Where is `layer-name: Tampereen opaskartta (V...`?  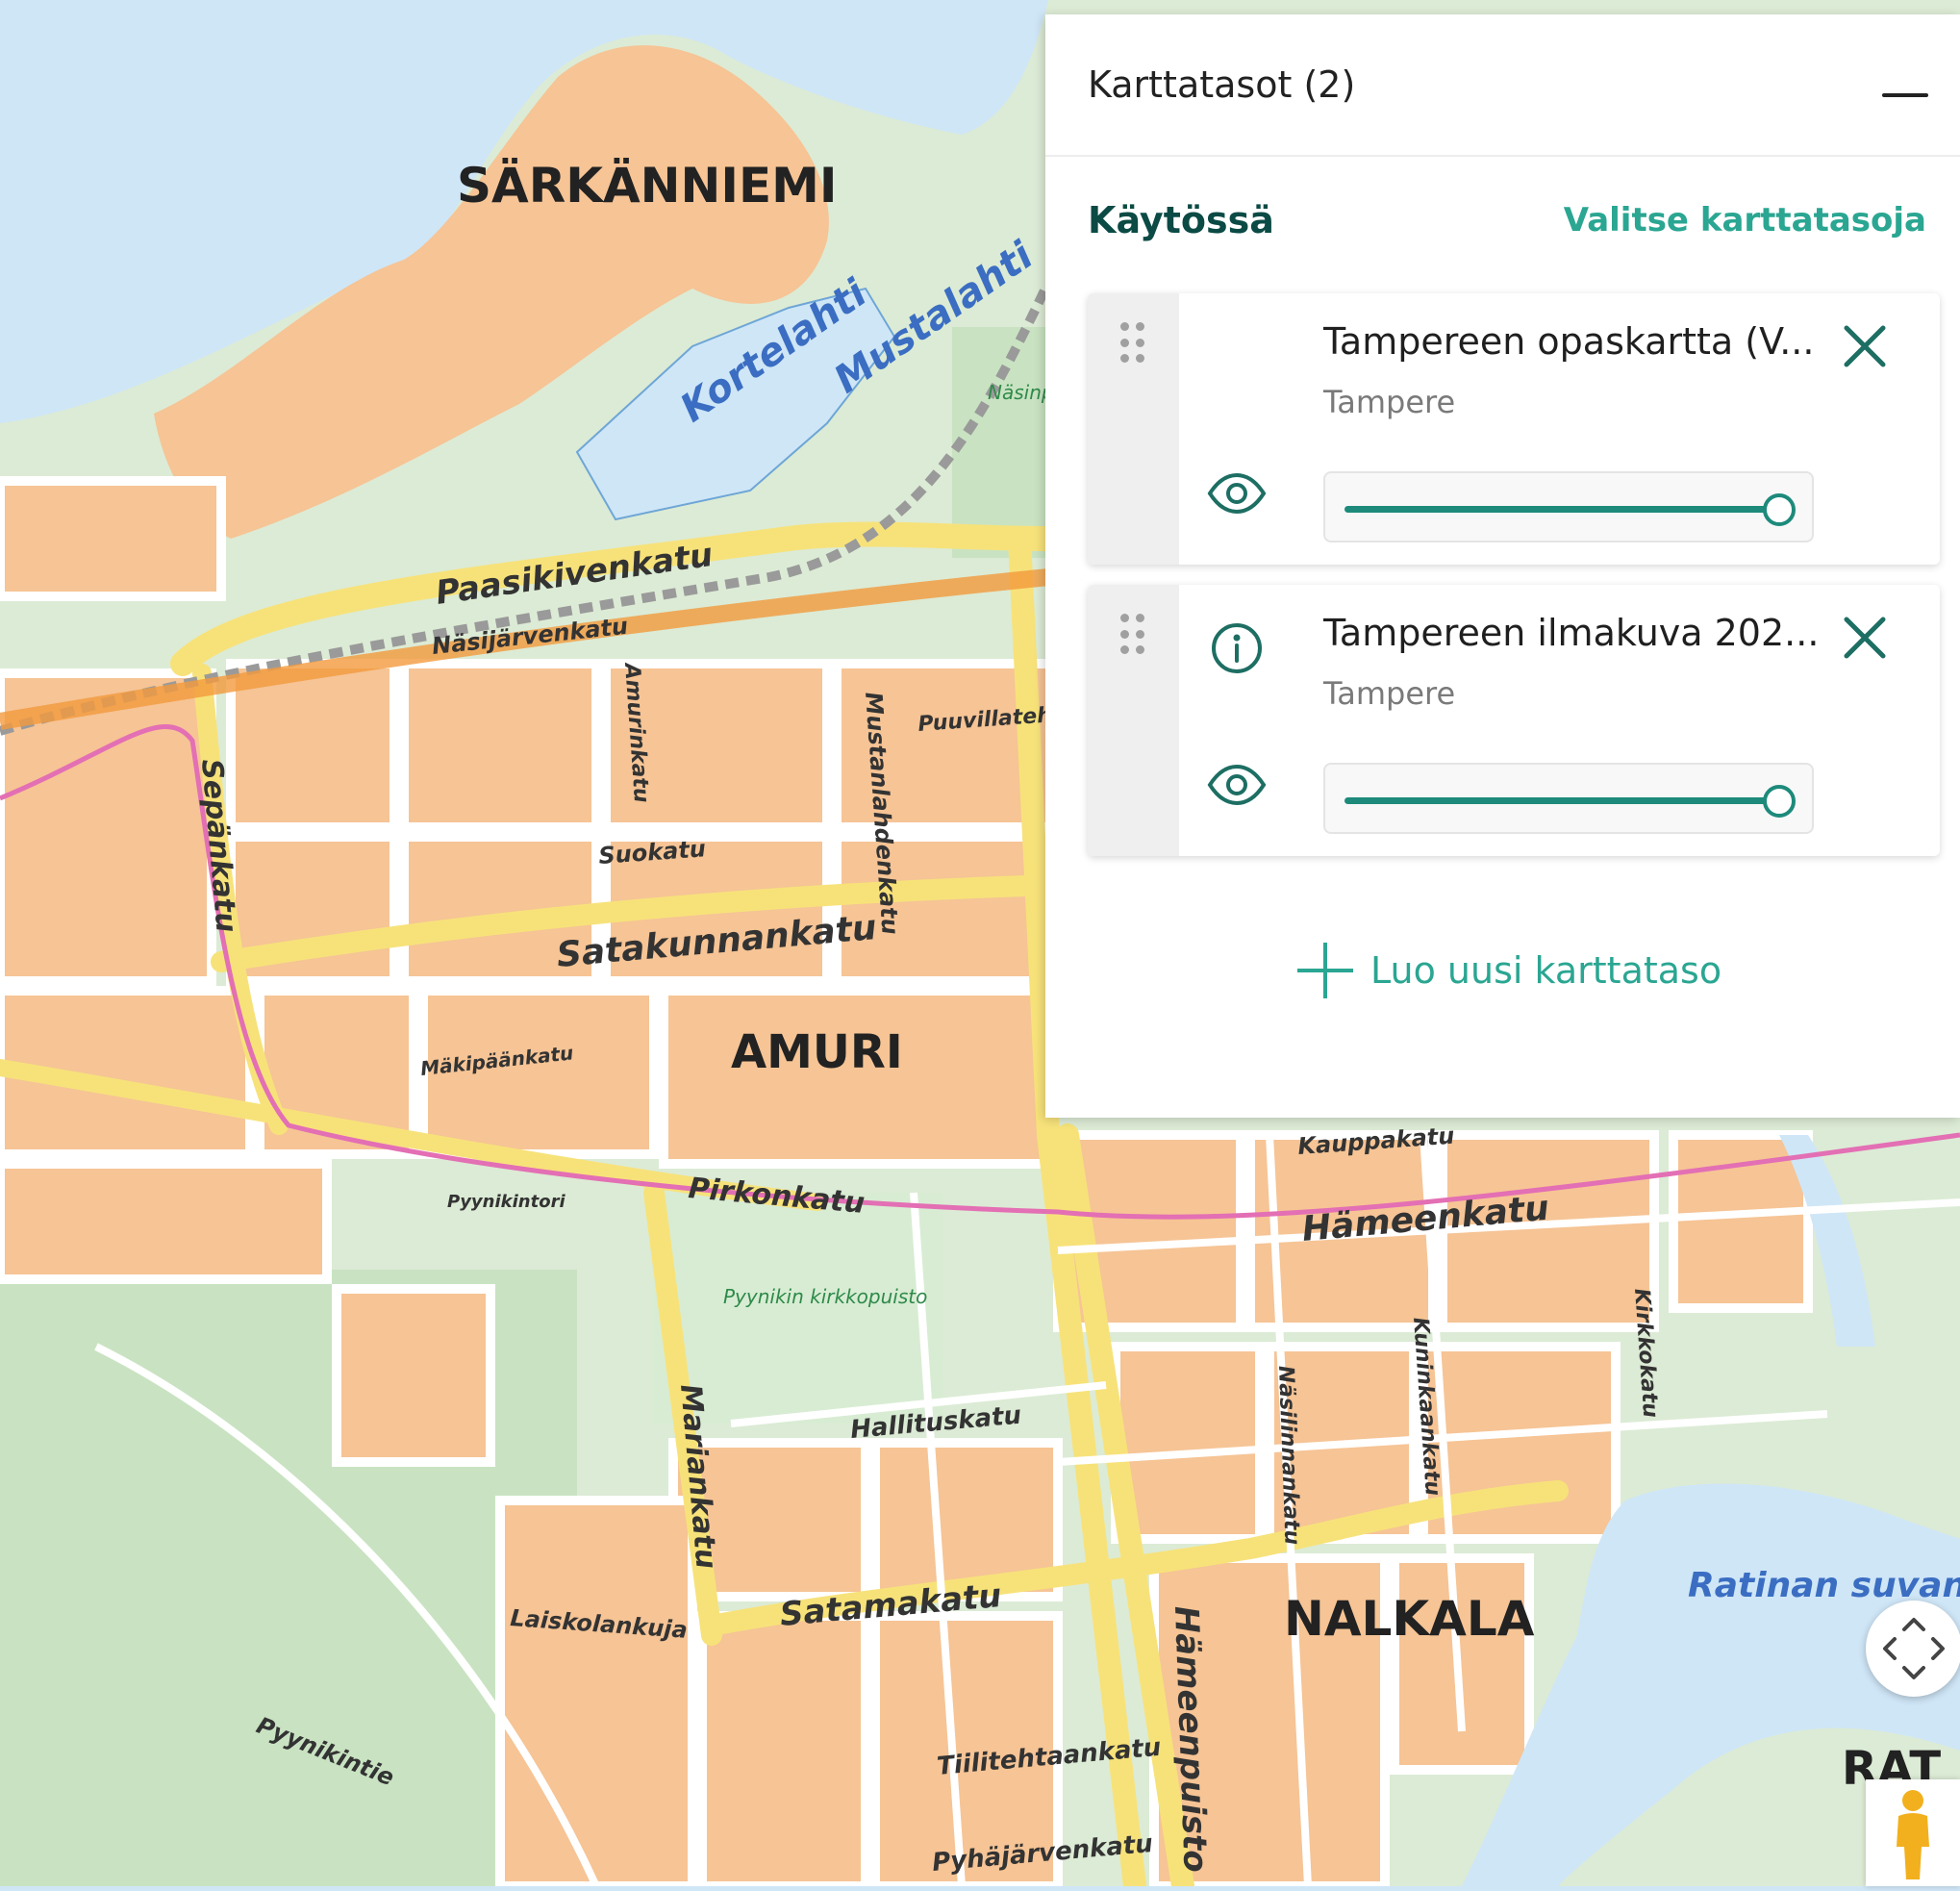 layer-name: Tampereen opaskartta (V... is located at coordinates (1569, 341).